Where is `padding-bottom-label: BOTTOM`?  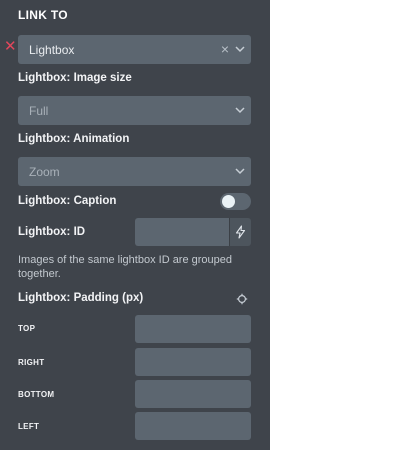
padding-bottom-label: BOTTOM is located at coordinates (36, 394).